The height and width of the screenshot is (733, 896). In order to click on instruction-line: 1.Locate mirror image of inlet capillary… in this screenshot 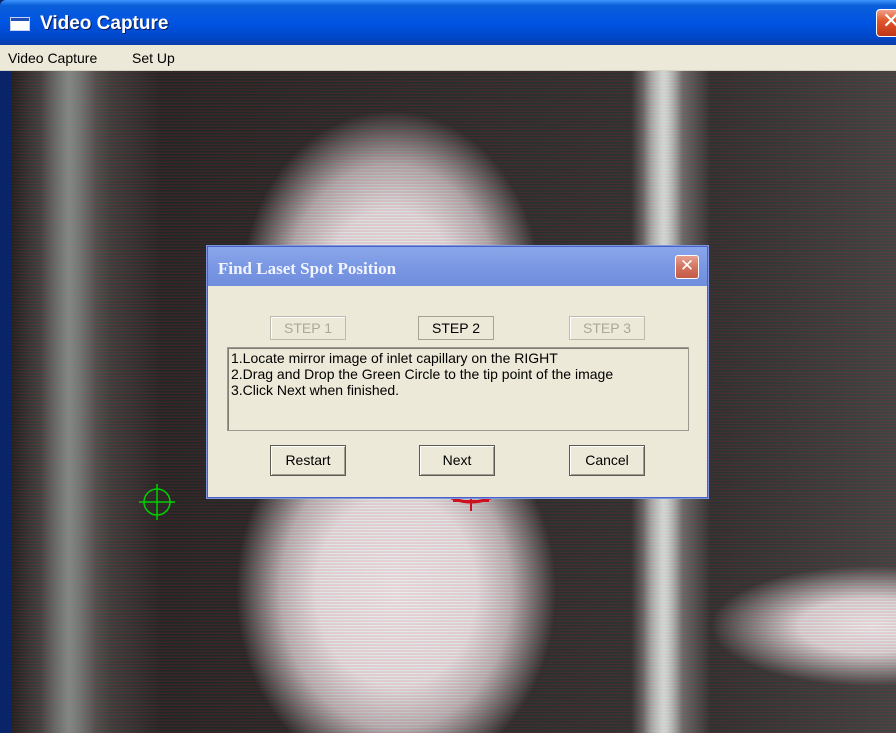, I will do `click(394, 358)`.